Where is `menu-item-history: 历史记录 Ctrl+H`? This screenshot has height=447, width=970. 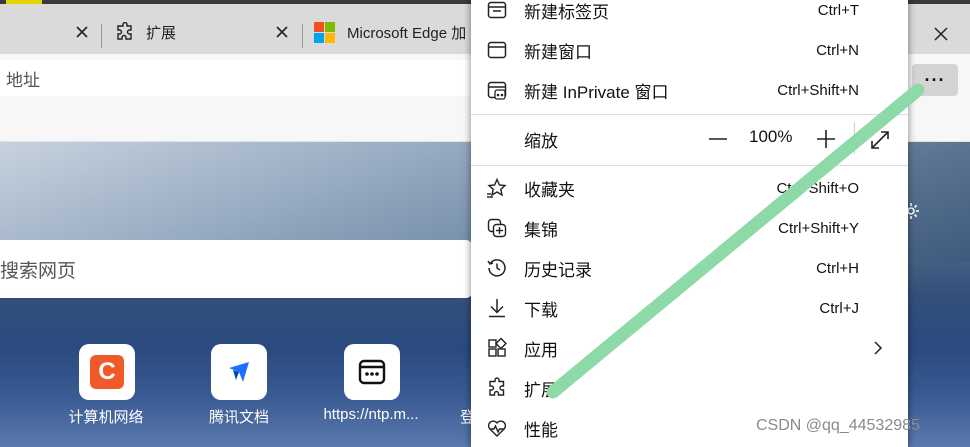 menu-item-history: 历史记录 Ctrl+H is located at coordinates (689, 268).